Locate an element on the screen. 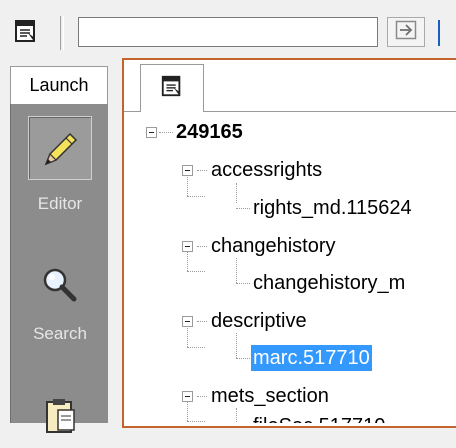 The height and width of the screenshot is (448, 456). tree-node-accessrights: accessrights is located at coordinates (266, 170).